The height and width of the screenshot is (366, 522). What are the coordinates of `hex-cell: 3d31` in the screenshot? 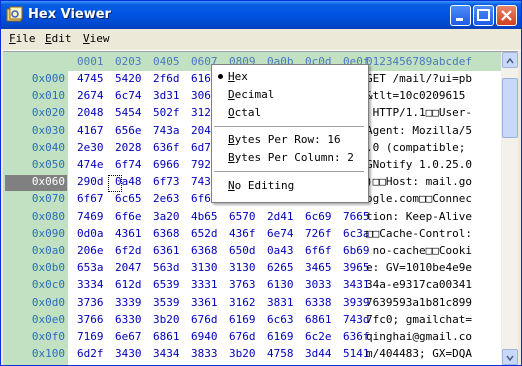 It's located at (166, 95).